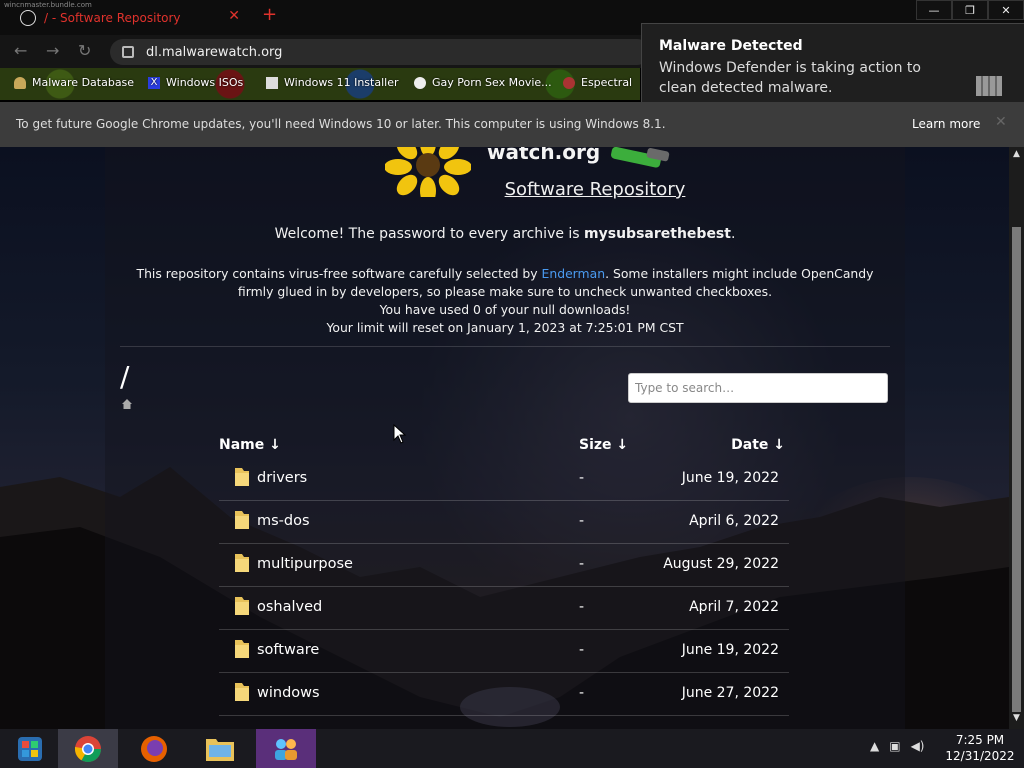 The height and width of the screenshot is (768, 1024). What do you see at coordinates (918, 746) in the screenshot?
I see `volume-icon: ◀)` at bounding box center [918, 746].